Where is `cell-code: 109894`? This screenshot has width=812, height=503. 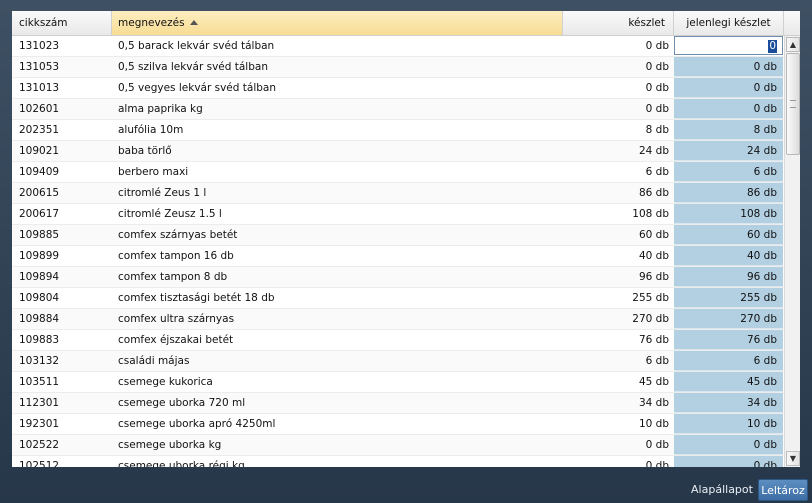 cell-code: 109894 is located at coordinates (39, 277).